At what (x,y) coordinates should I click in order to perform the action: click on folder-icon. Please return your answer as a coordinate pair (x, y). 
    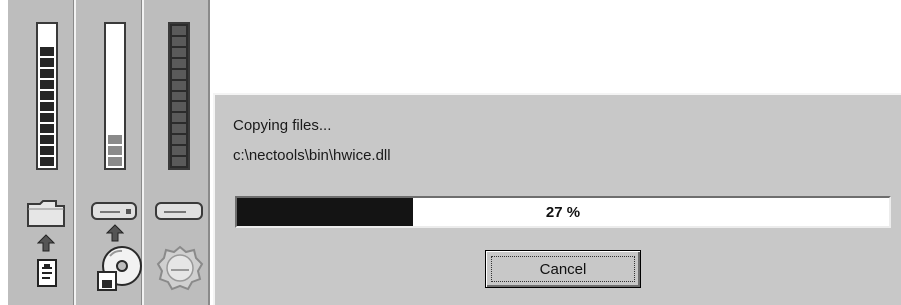
    Looking at the image, I should click on (46, 213).